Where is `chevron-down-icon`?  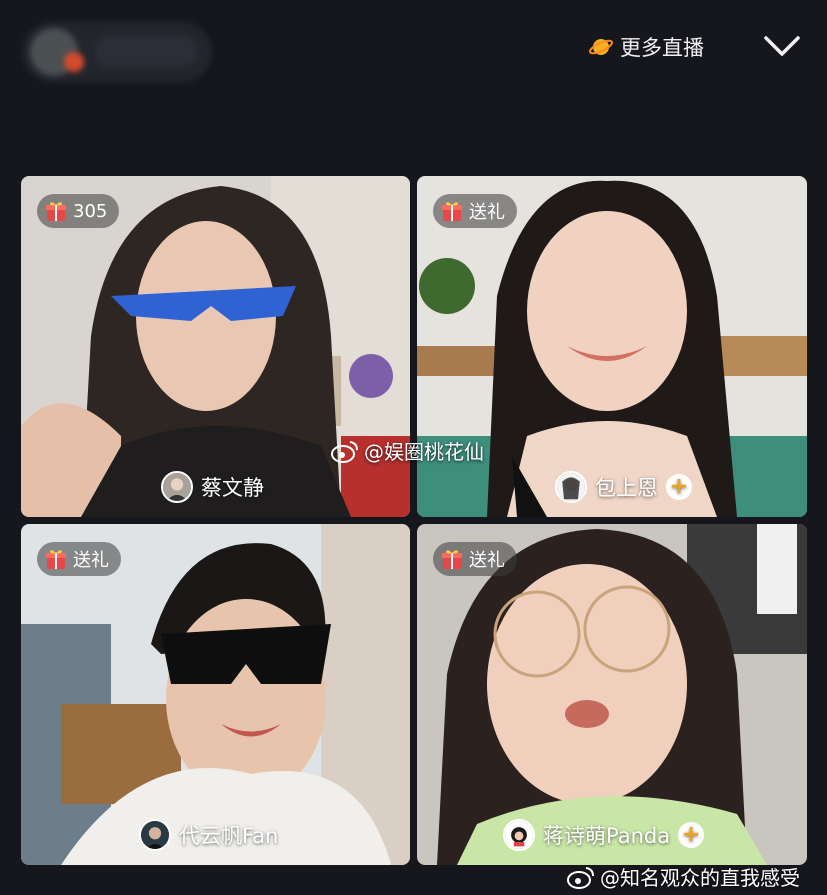 chevron-down-icon is located at coordinates (782, 47).